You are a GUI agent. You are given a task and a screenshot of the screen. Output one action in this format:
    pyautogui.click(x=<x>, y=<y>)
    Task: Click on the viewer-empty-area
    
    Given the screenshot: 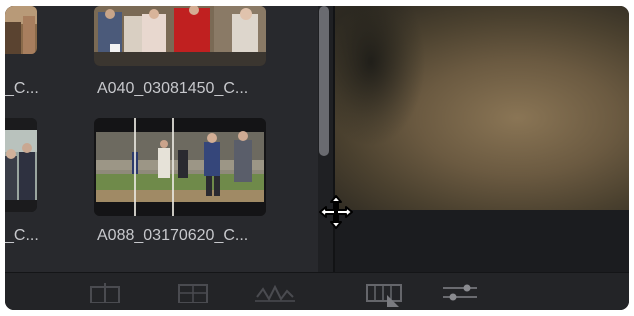 What is the action you would take?
    pyautogui.click(x=482, y=241)
    